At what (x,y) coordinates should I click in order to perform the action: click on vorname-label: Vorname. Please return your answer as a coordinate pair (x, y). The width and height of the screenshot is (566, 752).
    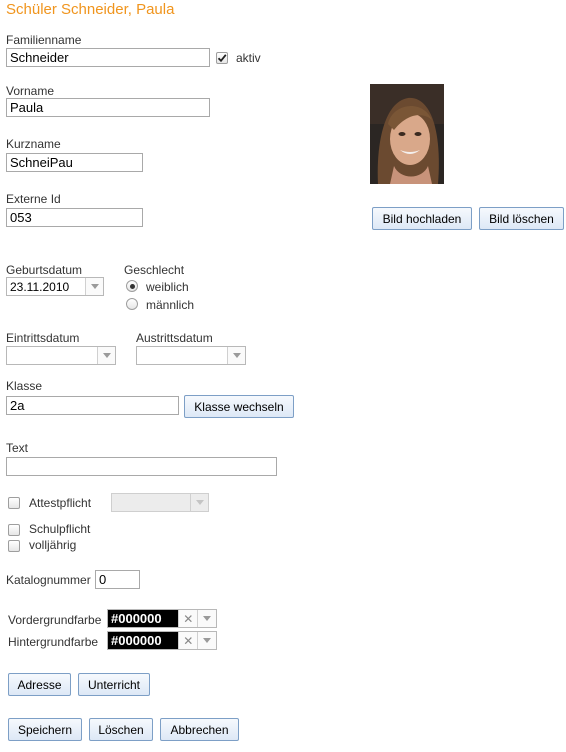
    Looking at the image, I should click on (30, 91).